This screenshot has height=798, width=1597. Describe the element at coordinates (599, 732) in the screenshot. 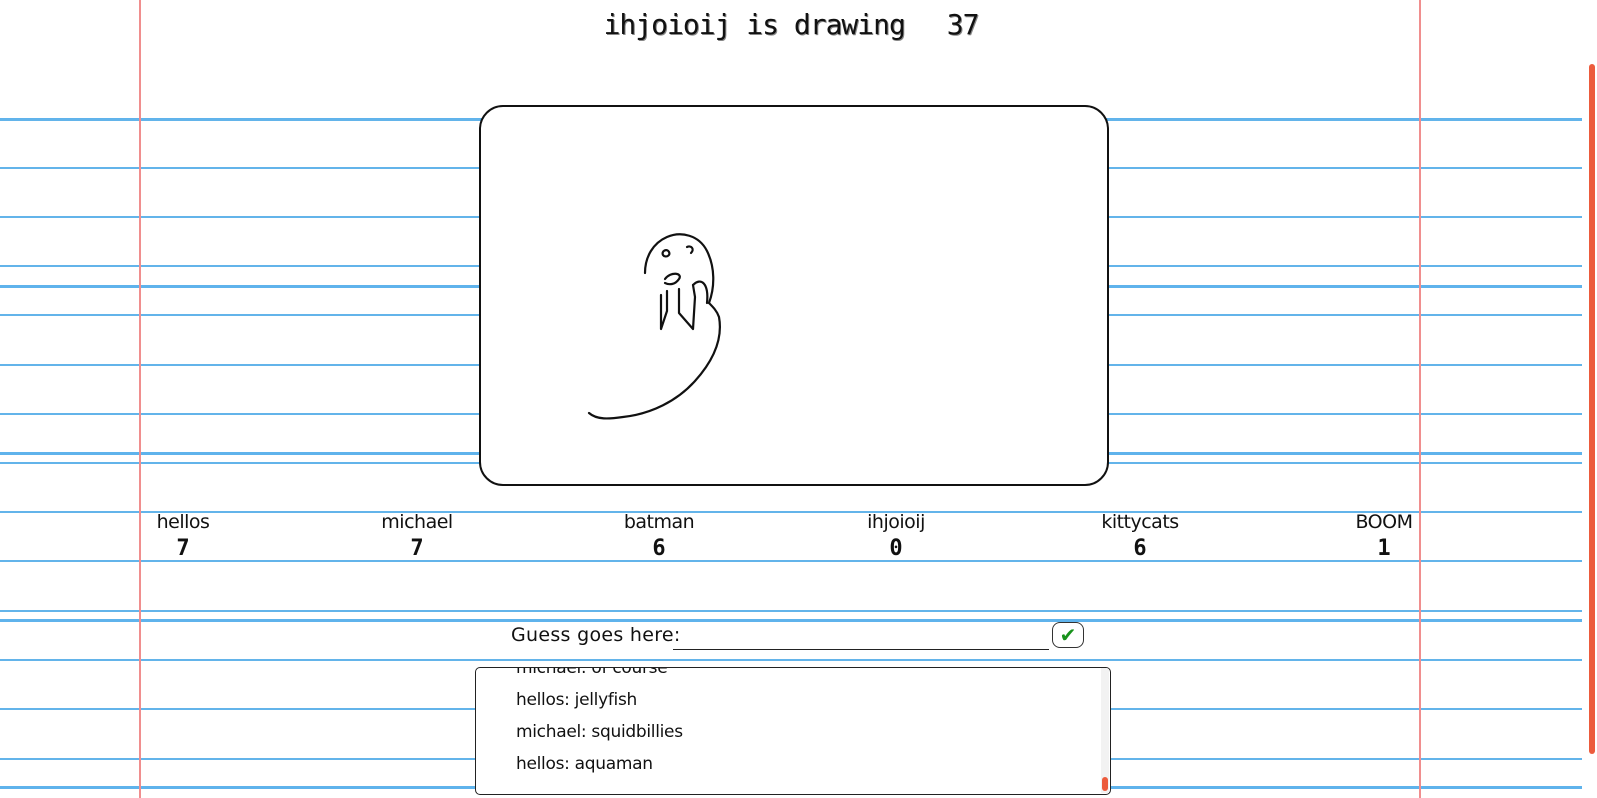

I see `chat-message: michael: squidbillies` at that location.